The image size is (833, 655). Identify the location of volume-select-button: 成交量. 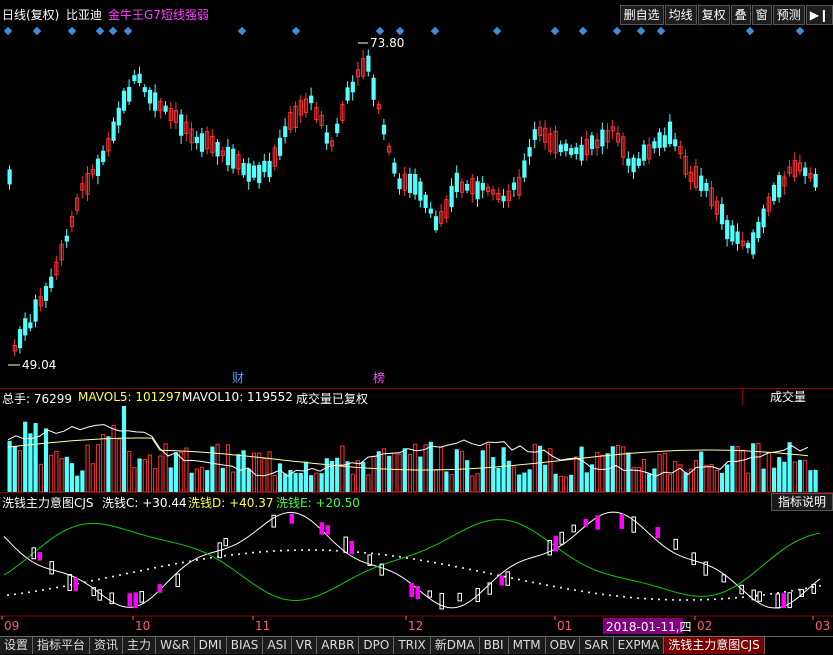
(787, 397).